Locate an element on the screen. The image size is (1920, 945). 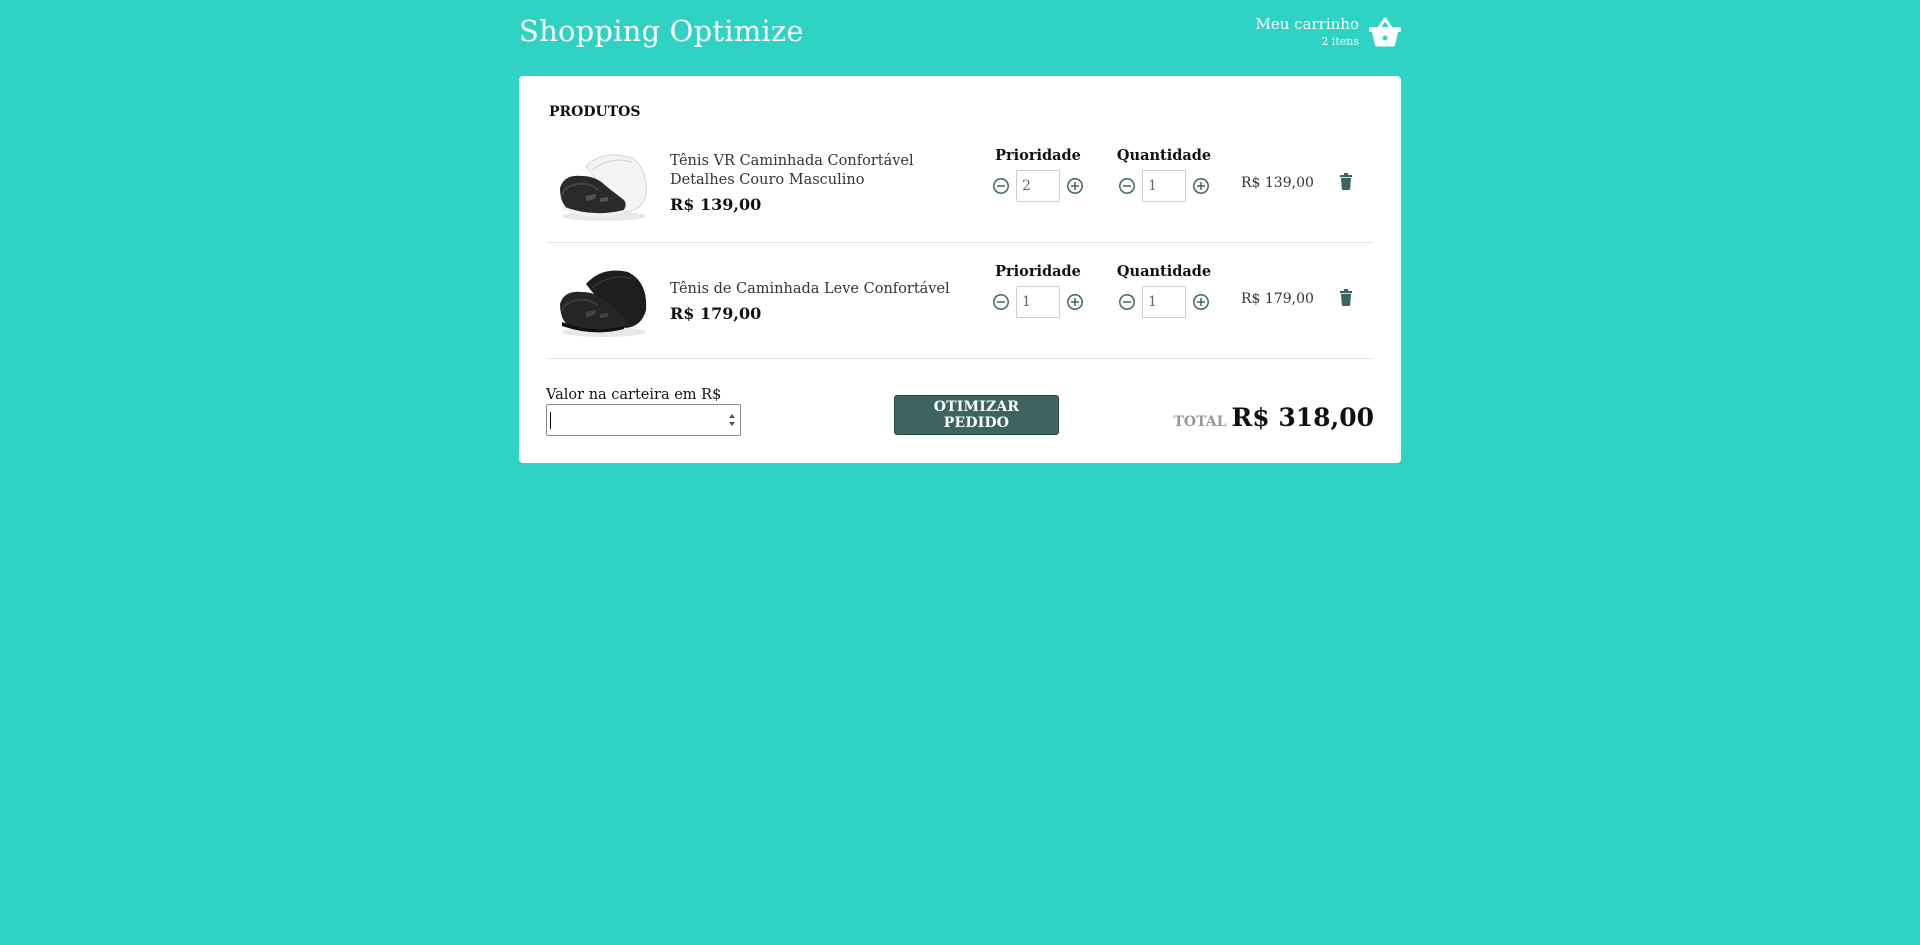
priority-stepper: 2 is located at coordinates (1038, 186).